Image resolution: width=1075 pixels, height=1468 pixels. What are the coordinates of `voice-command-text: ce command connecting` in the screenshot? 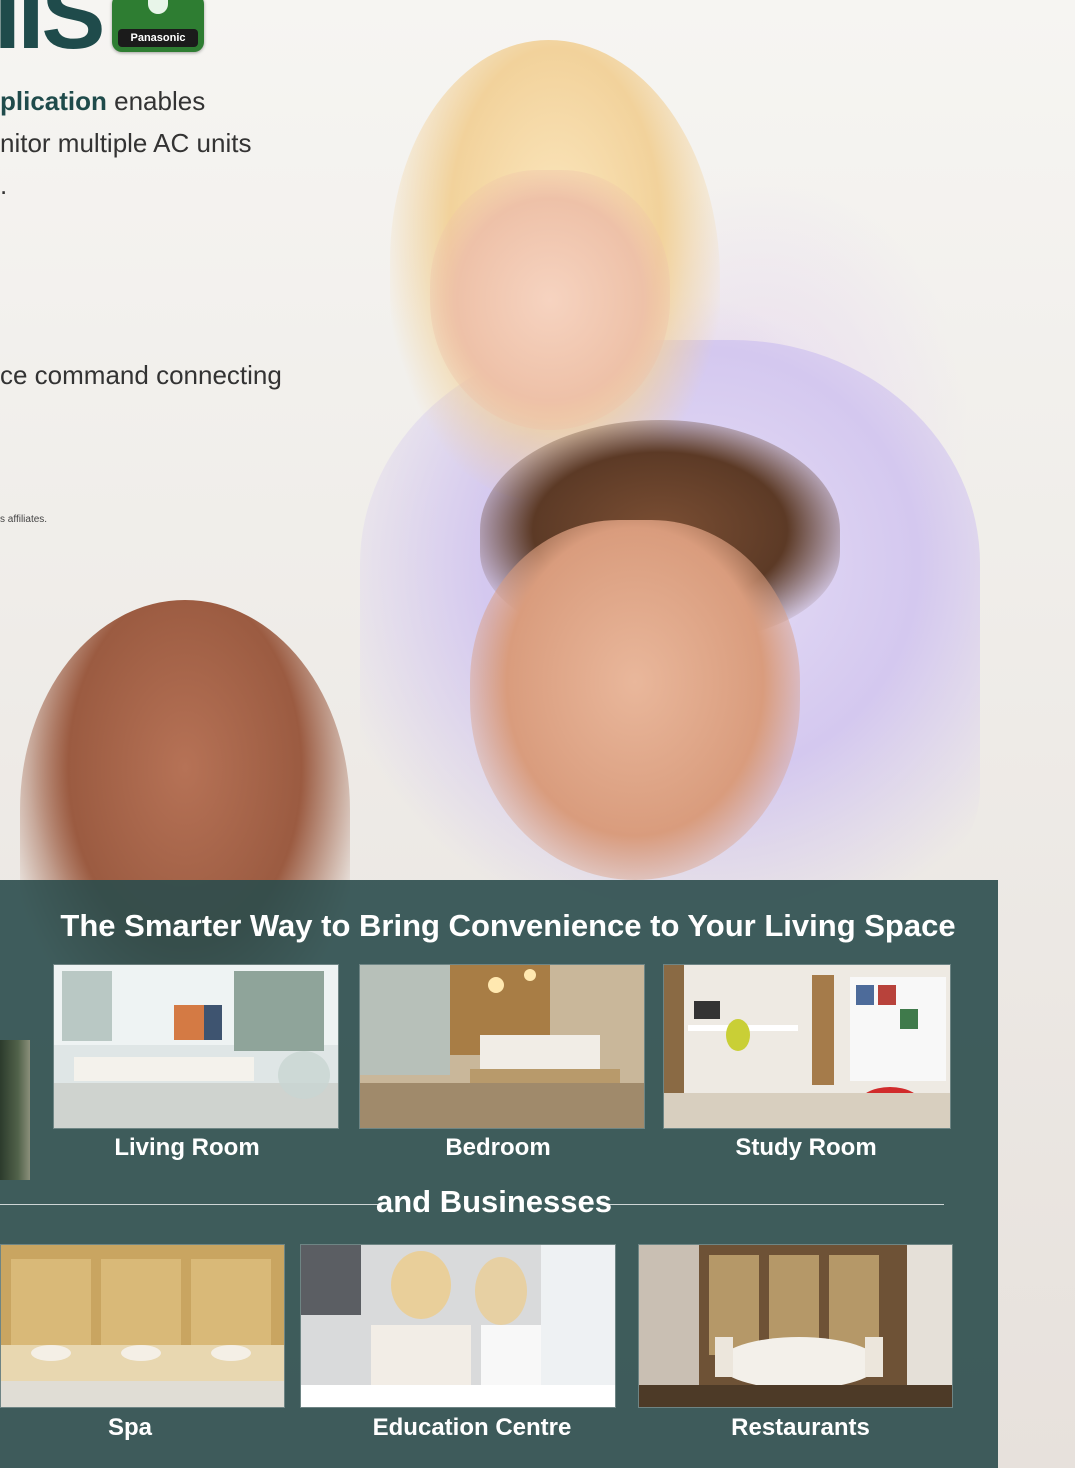 It's located at (141, 375).